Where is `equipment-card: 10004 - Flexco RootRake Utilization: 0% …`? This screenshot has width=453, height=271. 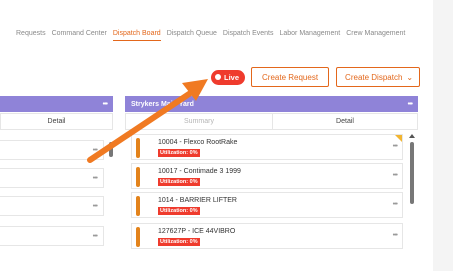 equipment-card: 10004 - Flexco RootRake Utilization: 0% … is located at coordinates (267, 147).